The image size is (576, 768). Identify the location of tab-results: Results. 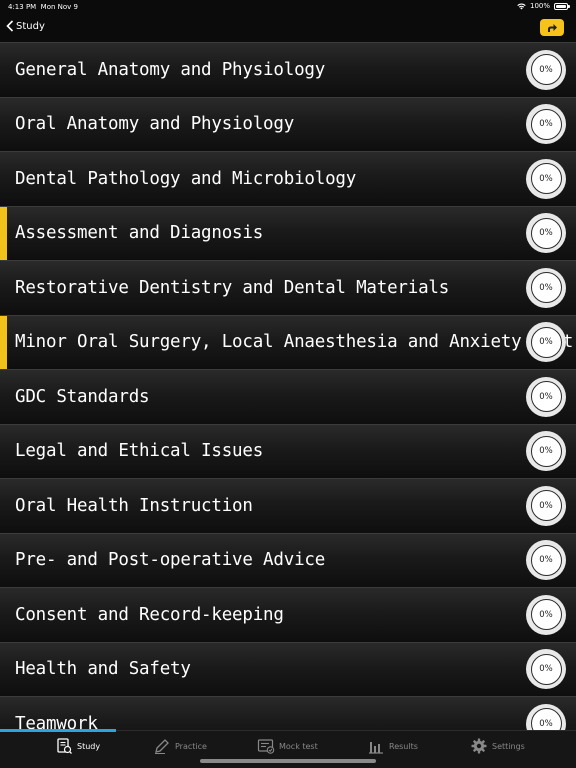
(392, 746).